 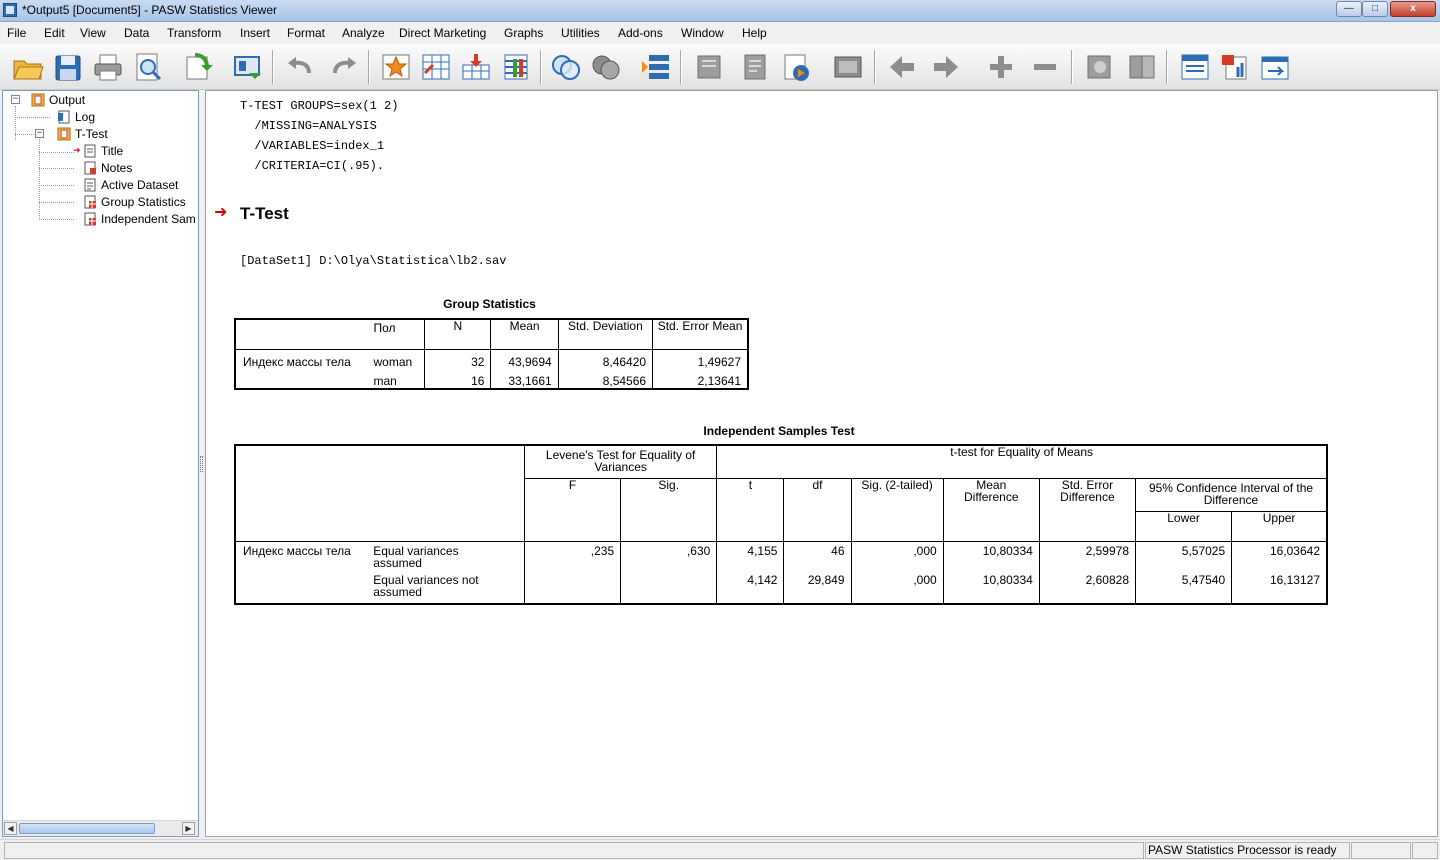 I want to click on insert-title-icon, so click(x=1142, y=67).